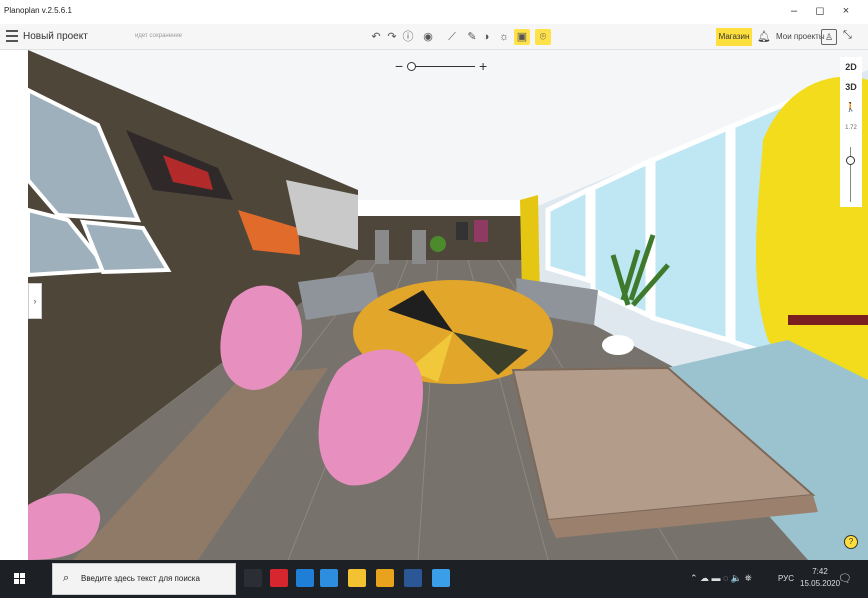 Image resolution: width=868 pixels, height=598 pixels. What do you see at coordinates (845, 578) in the screenshot?
I see `notification-icon: 🗨` at bounding box center [845, 578].